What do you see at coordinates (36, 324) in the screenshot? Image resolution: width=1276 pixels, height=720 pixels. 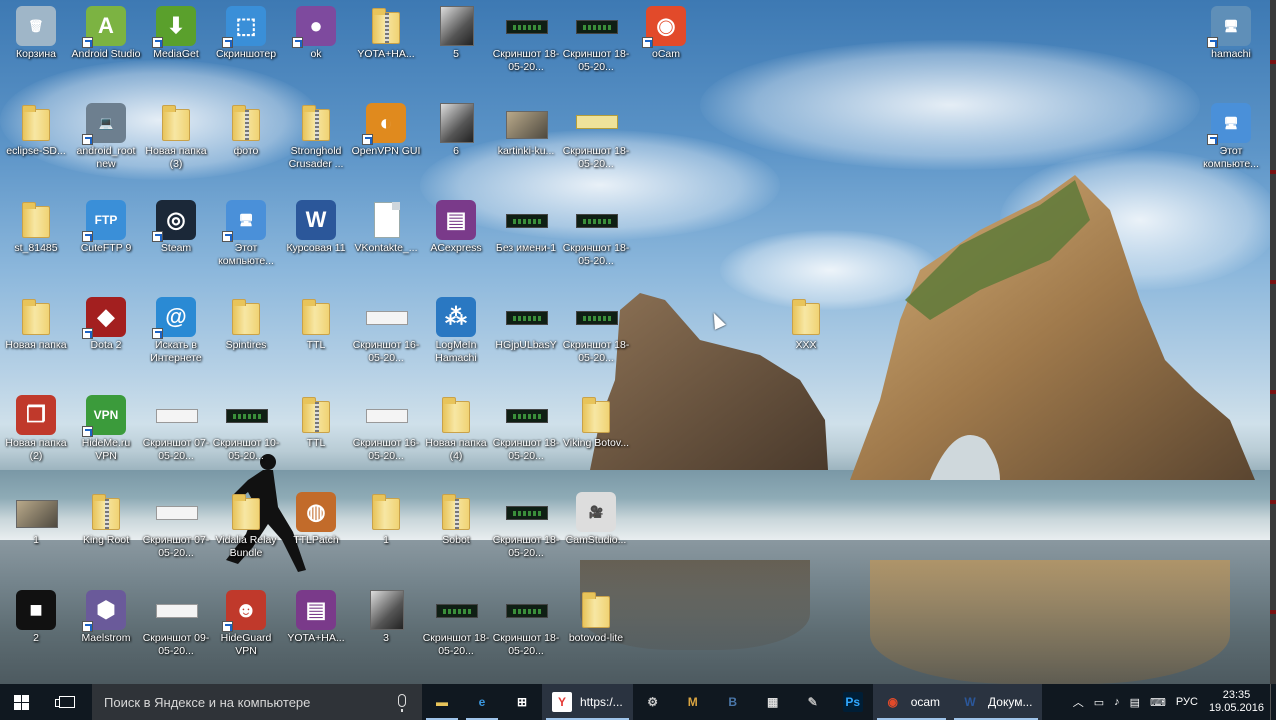 I see `desktop-icon: Новая папка` at bounding box center [36, 324].